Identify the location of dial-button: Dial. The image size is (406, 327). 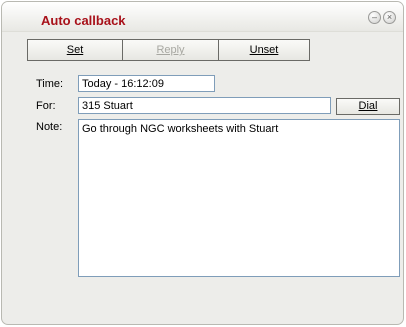
(368, 106).